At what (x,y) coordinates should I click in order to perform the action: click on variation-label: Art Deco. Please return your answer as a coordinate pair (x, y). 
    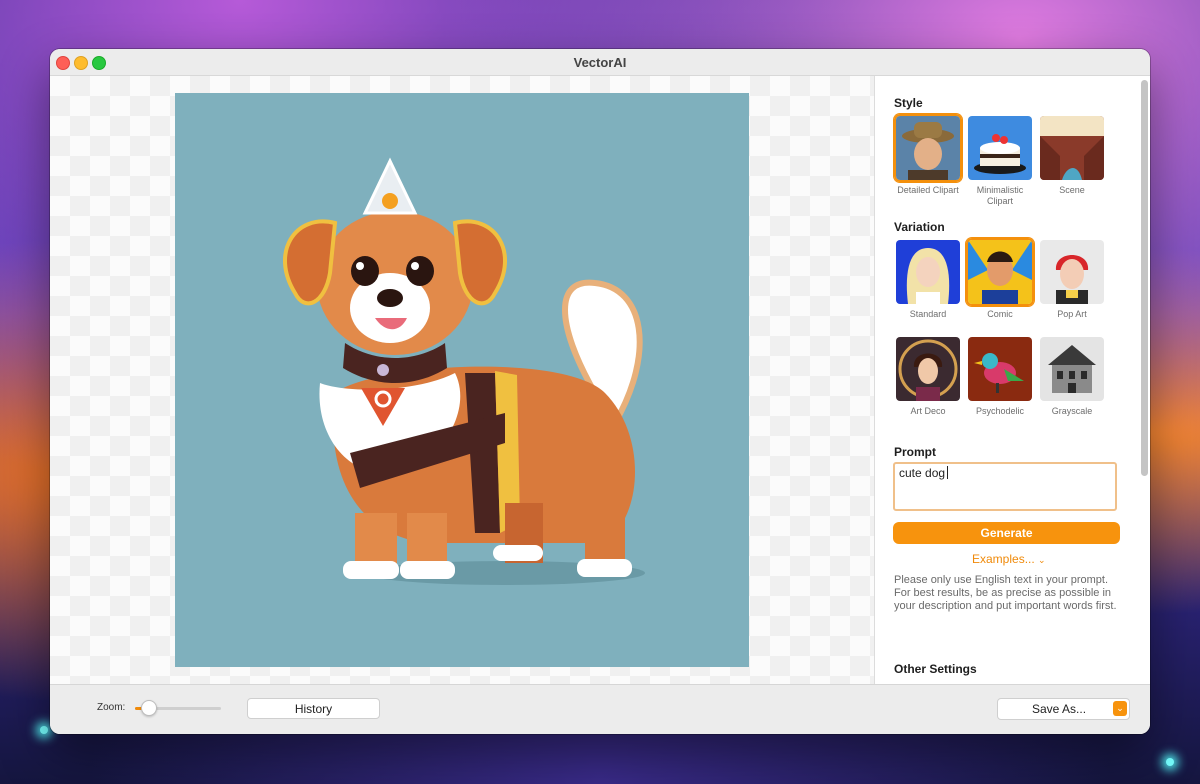
    Looking at the image, I should click on (928, 411).